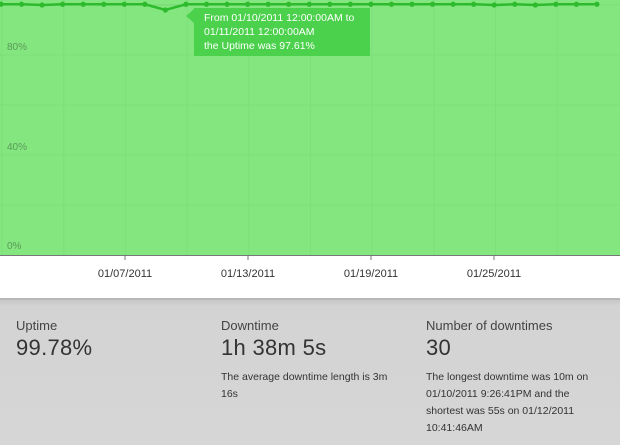 The height and width of the screenshot is (445, 620). Describe the element at coordinates (489, 325) in the screenshot. I see `downtime-count-label: Number of downtimes` at that location.